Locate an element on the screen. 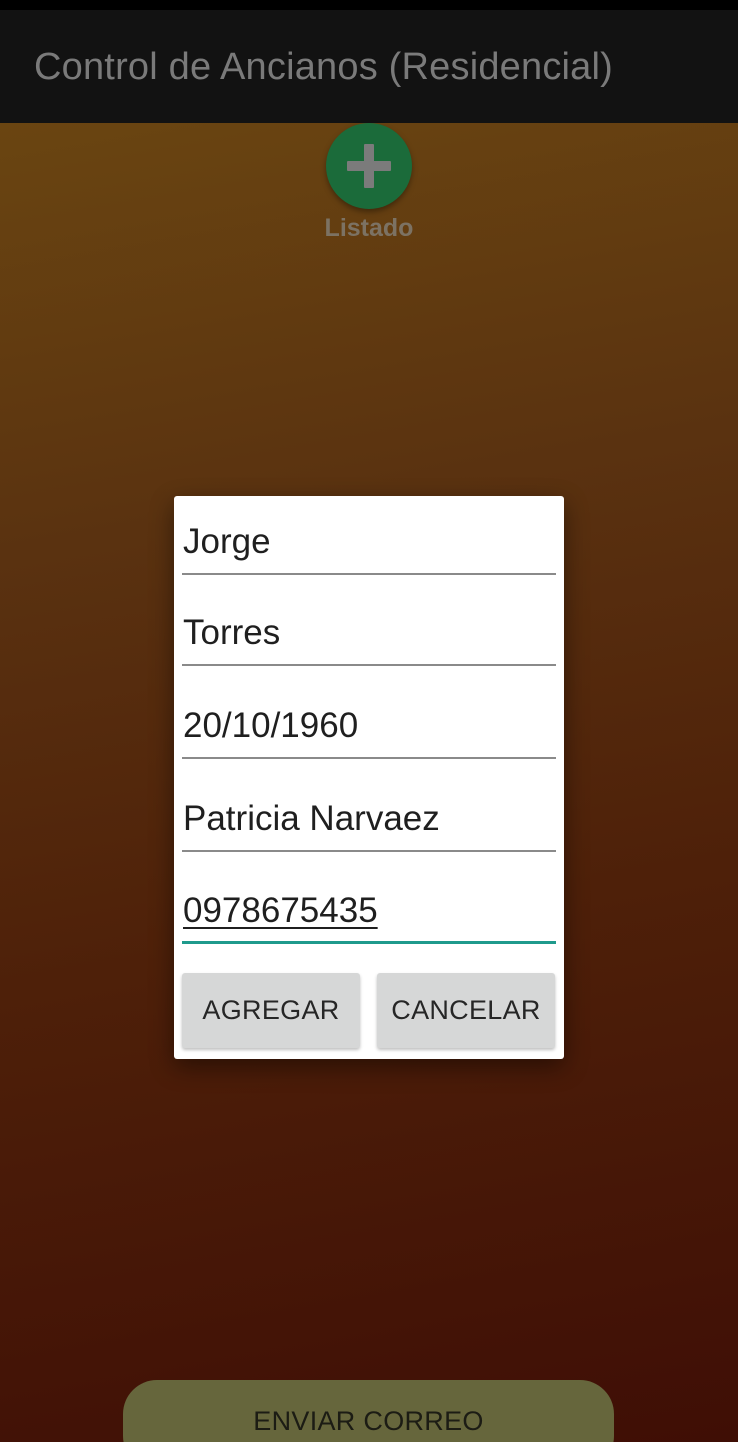 This screenshot has width=738, height=1442. phone-field is located at coordinates (369, 912).